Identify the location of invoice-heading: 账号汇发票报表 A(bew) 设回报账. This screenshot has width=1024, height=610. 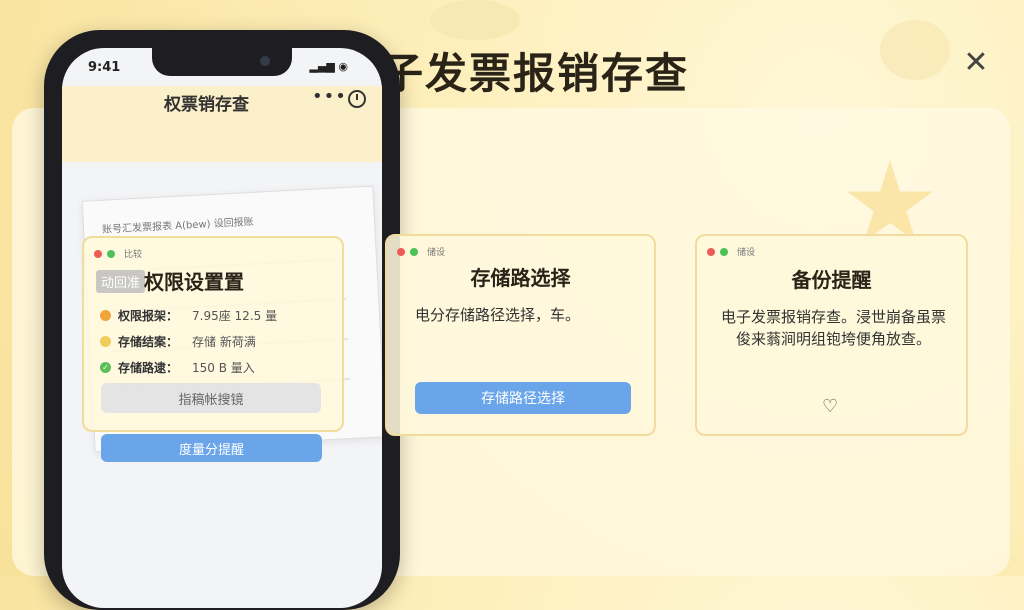
(177, 226).